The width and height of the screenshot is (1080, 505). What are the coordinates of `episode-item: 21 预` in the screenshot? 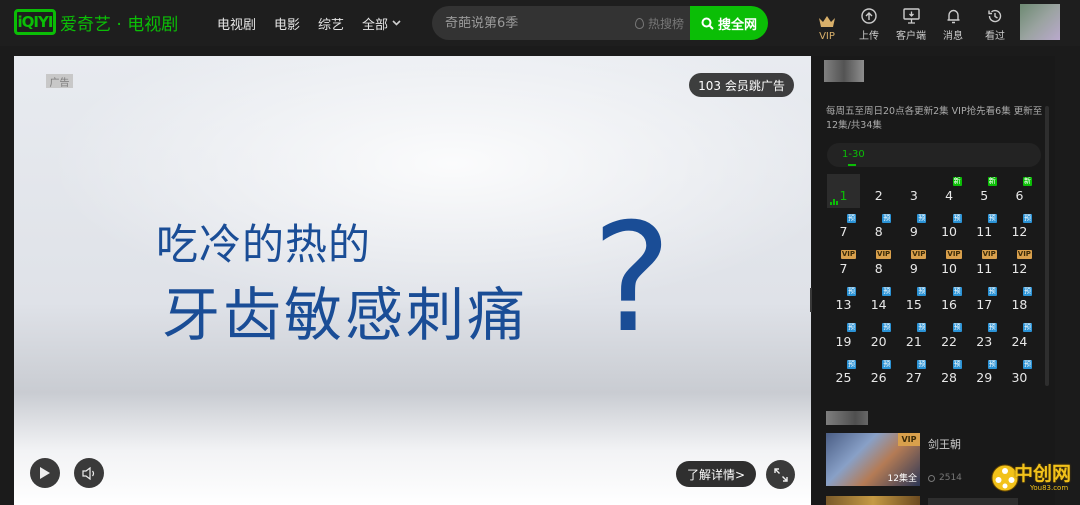 It's located at (913, 337).